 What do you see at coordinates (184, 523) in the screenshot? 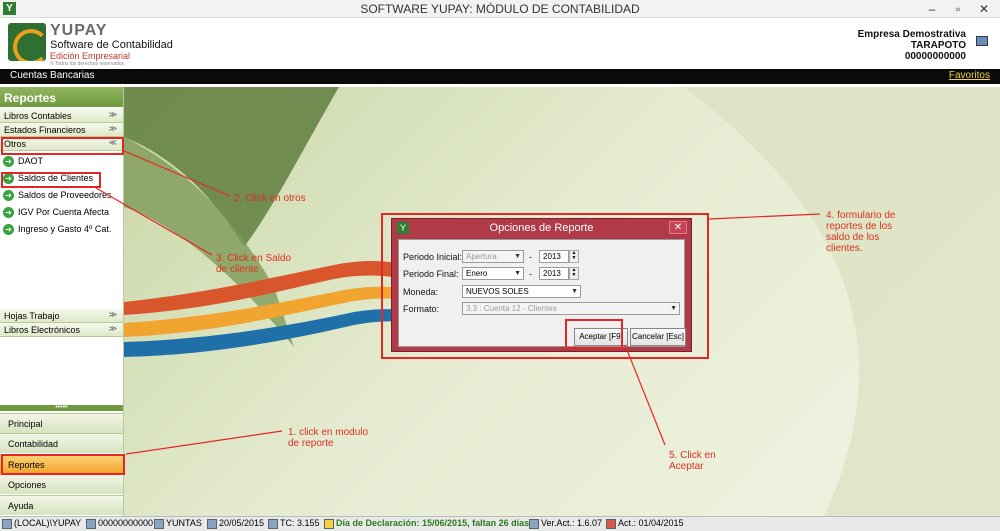
I see `status-user-text: YUNTAS` at bounding box center [184, 523].